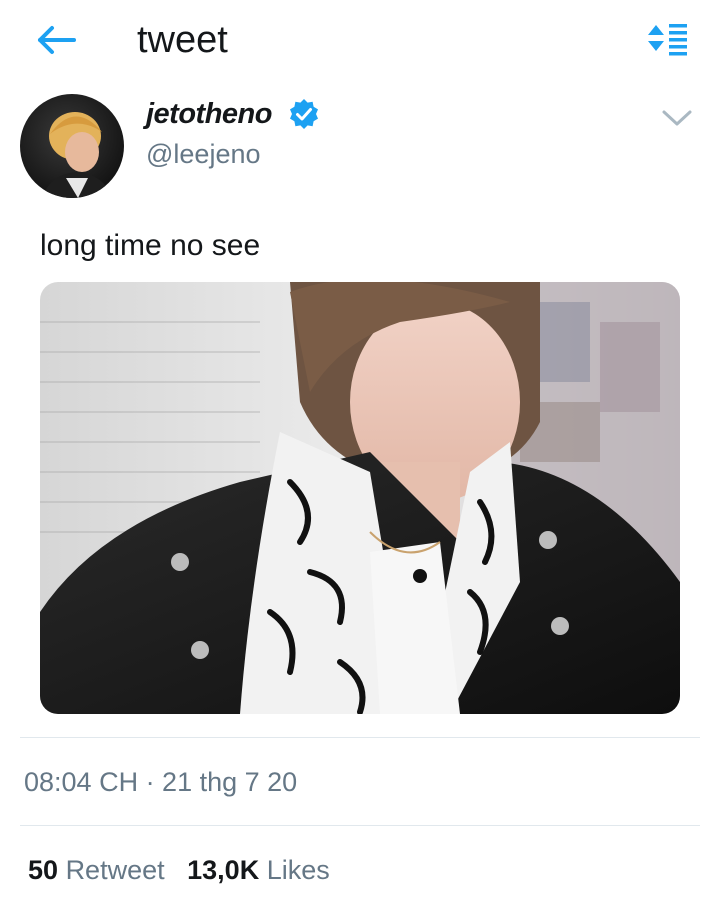 The width and height of the screenshot is (720, 910). What do you see at coordinates (360, 41) in the screenshot?
I see `top-bar: tweet` at bounding box center [360, 41].